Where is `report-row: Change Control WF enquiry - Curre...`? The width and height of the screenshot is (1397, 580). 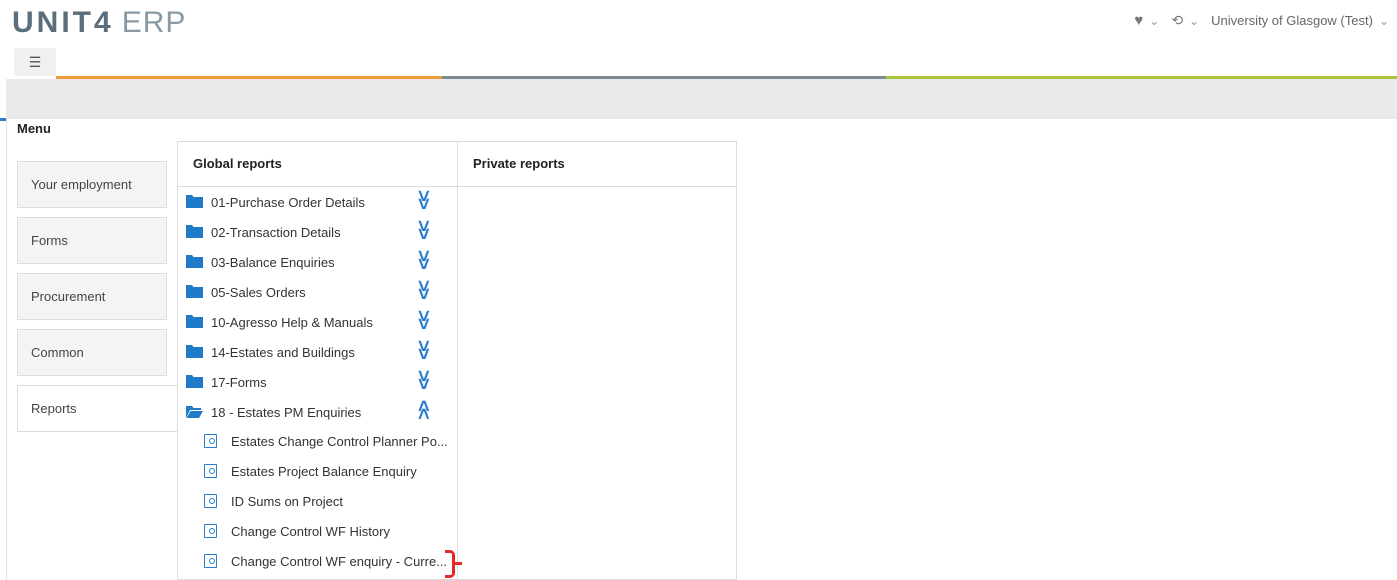 report-row: Change Control WF enquiry - Curre... is located at coordinates (318, 562).